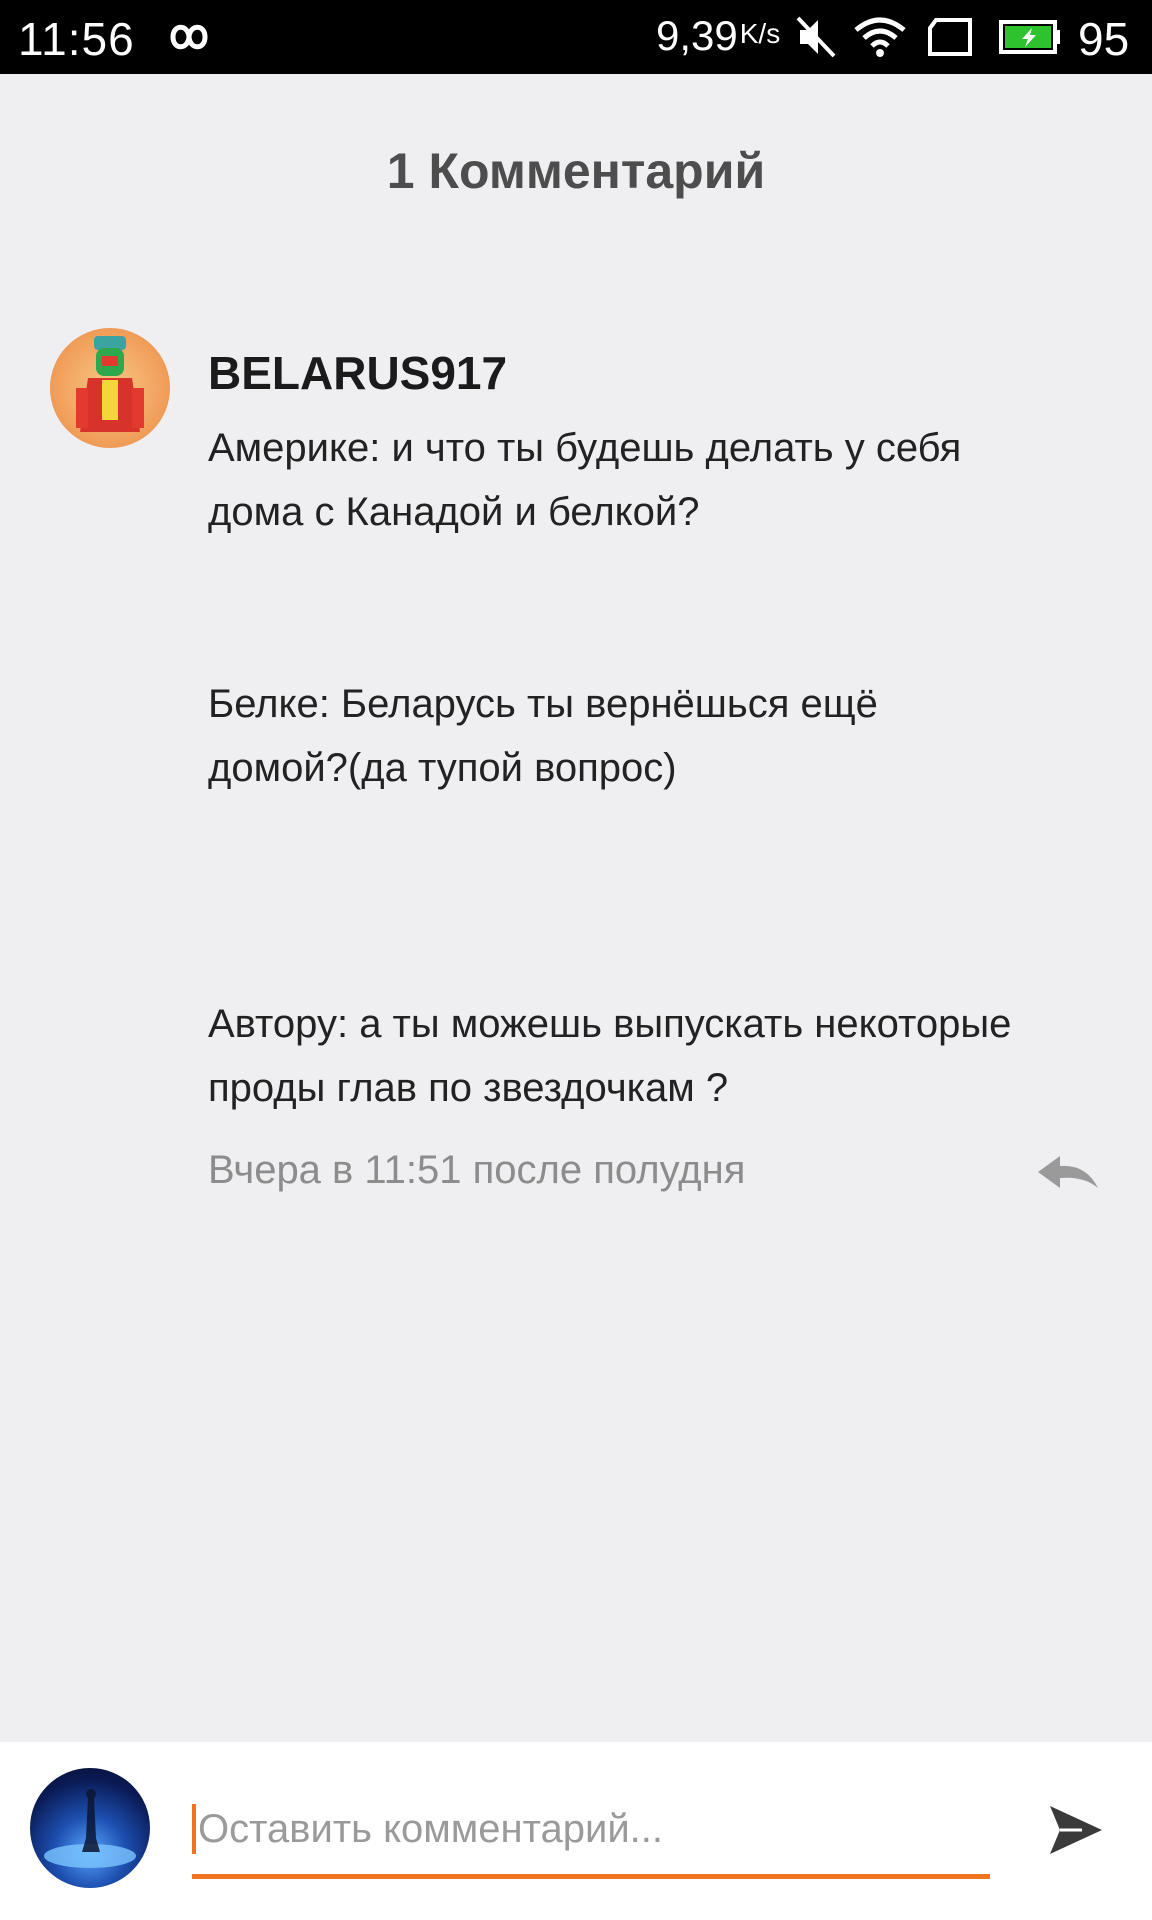  I want to click on avatar-scene-icon, so click(90, 1828).